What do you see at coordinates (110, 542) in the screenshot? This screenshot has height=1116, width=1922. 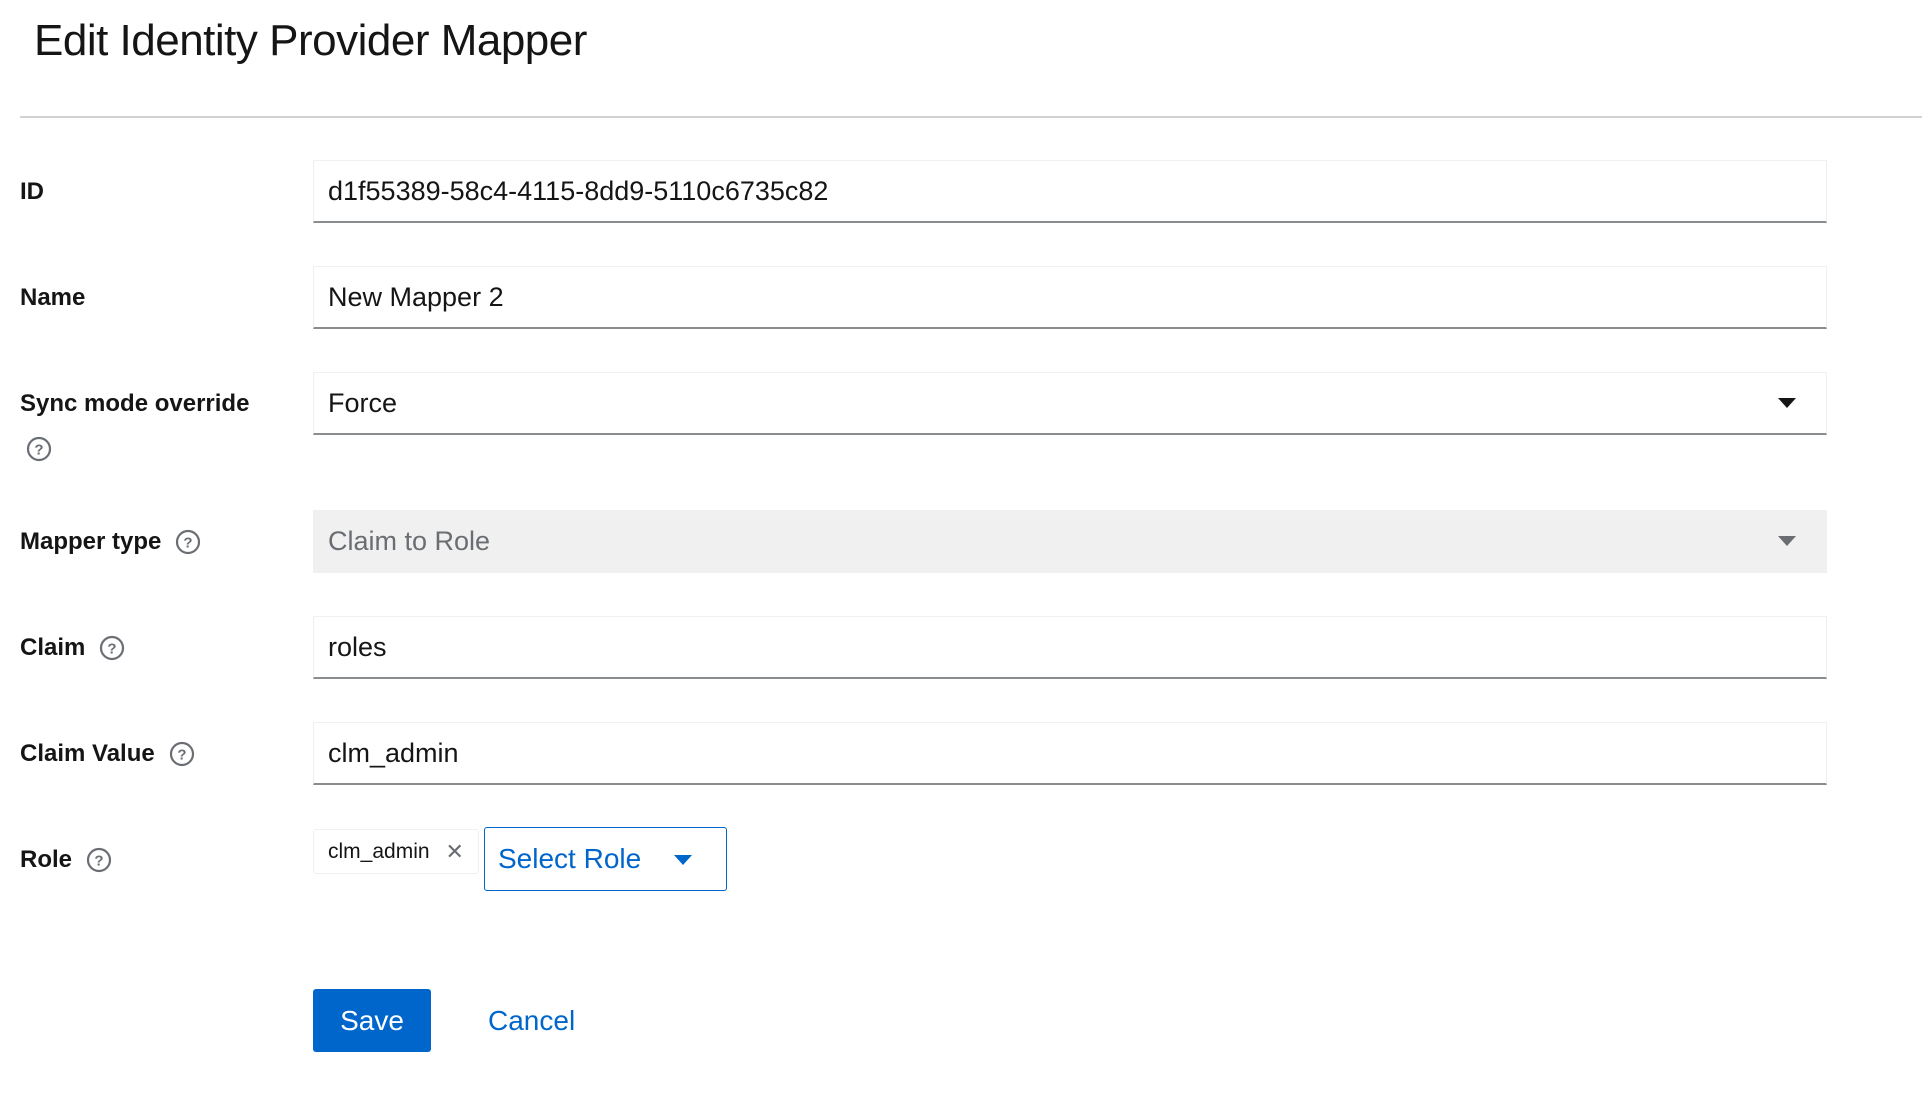 I see `mapper-type-label: Mapper type ?` at bounding box center [110, 542].